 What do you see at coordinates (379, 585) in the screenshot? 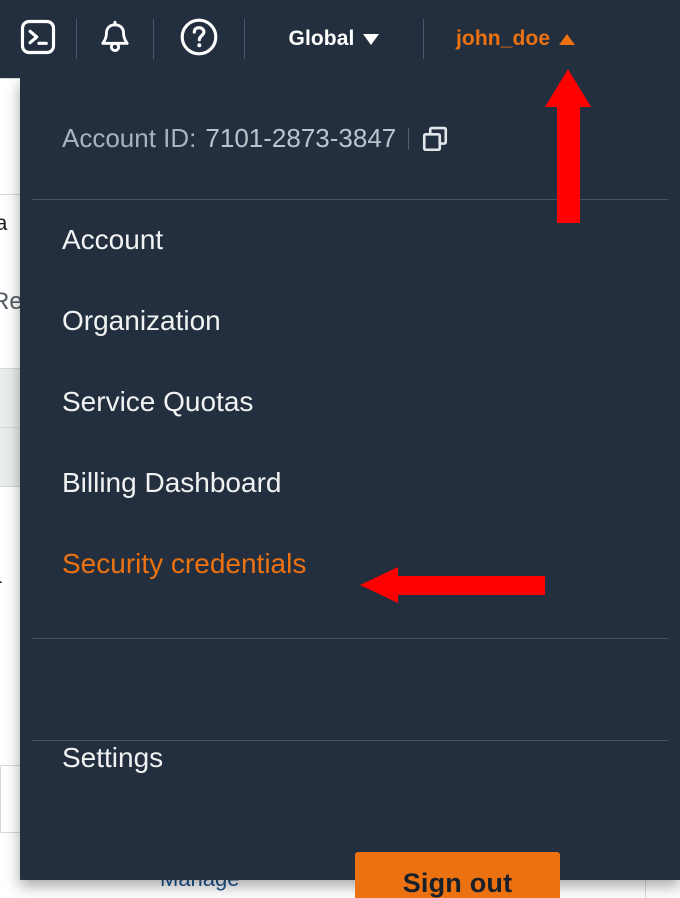
I see `arrow-head-left-icon` at bounding box center [379, 585].